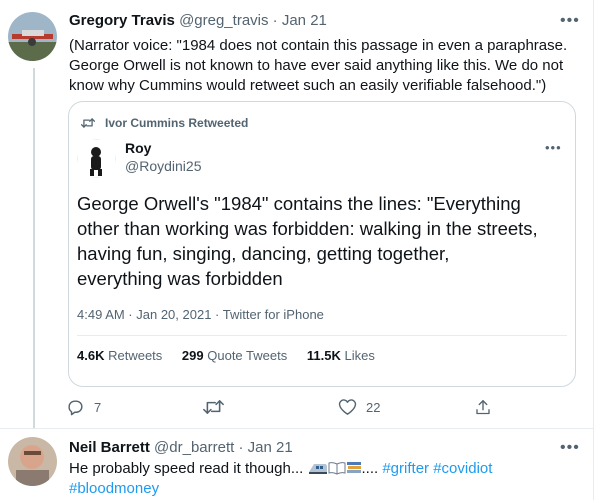  I want to click on share-button, so click(487, 407).